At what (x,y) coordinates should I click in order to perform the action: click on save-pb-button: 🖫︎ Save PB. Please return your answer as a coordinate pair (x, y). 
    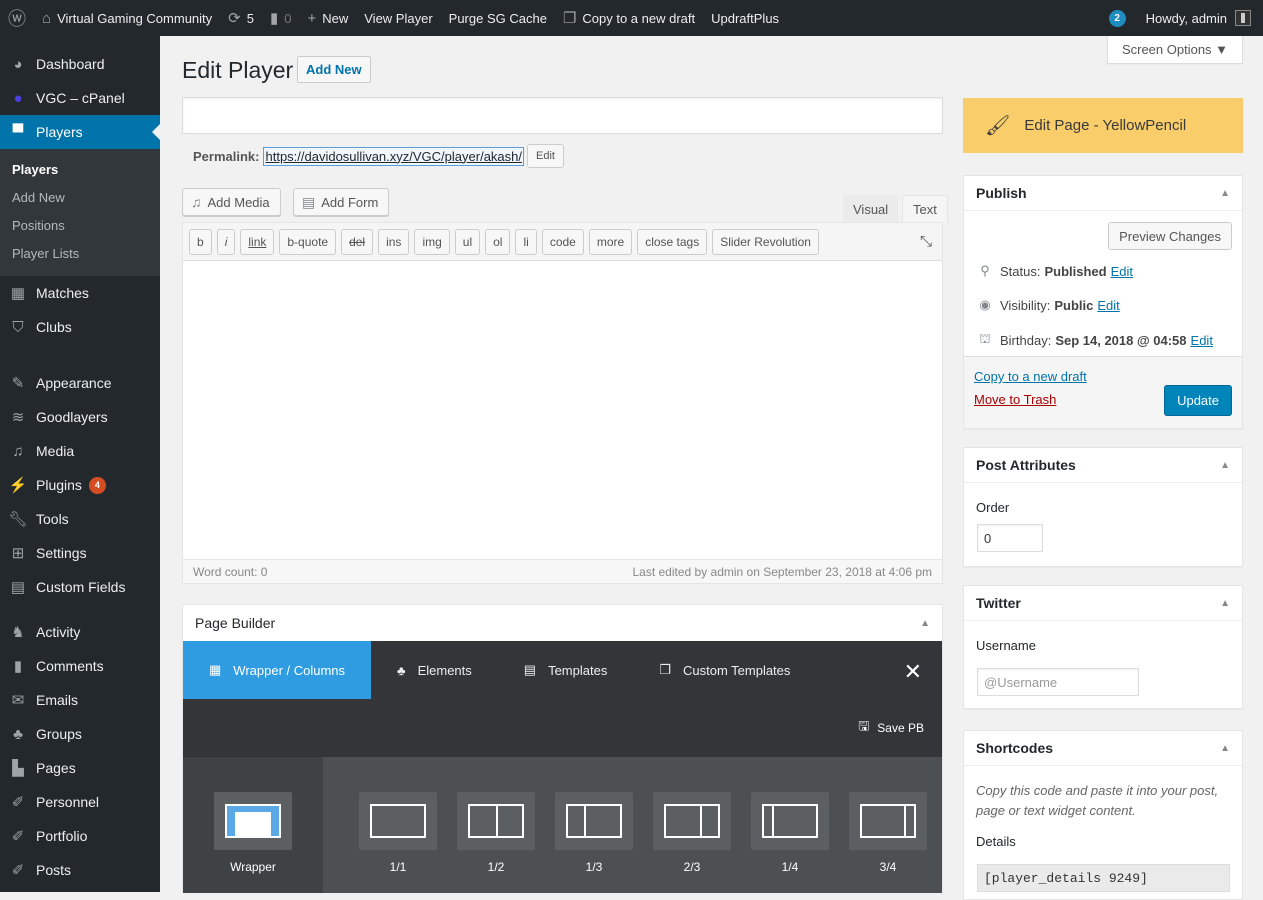
    Looking at the image, I should click on (891, 728).